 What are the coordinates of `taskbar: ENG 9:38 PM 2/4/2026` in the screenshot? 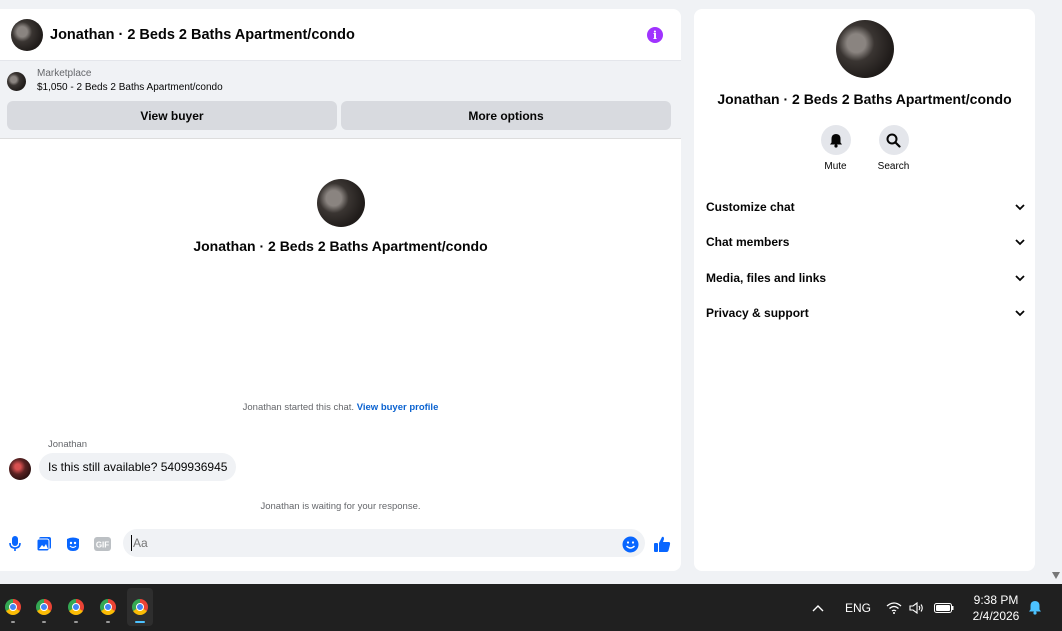 It's located at (531, 607).